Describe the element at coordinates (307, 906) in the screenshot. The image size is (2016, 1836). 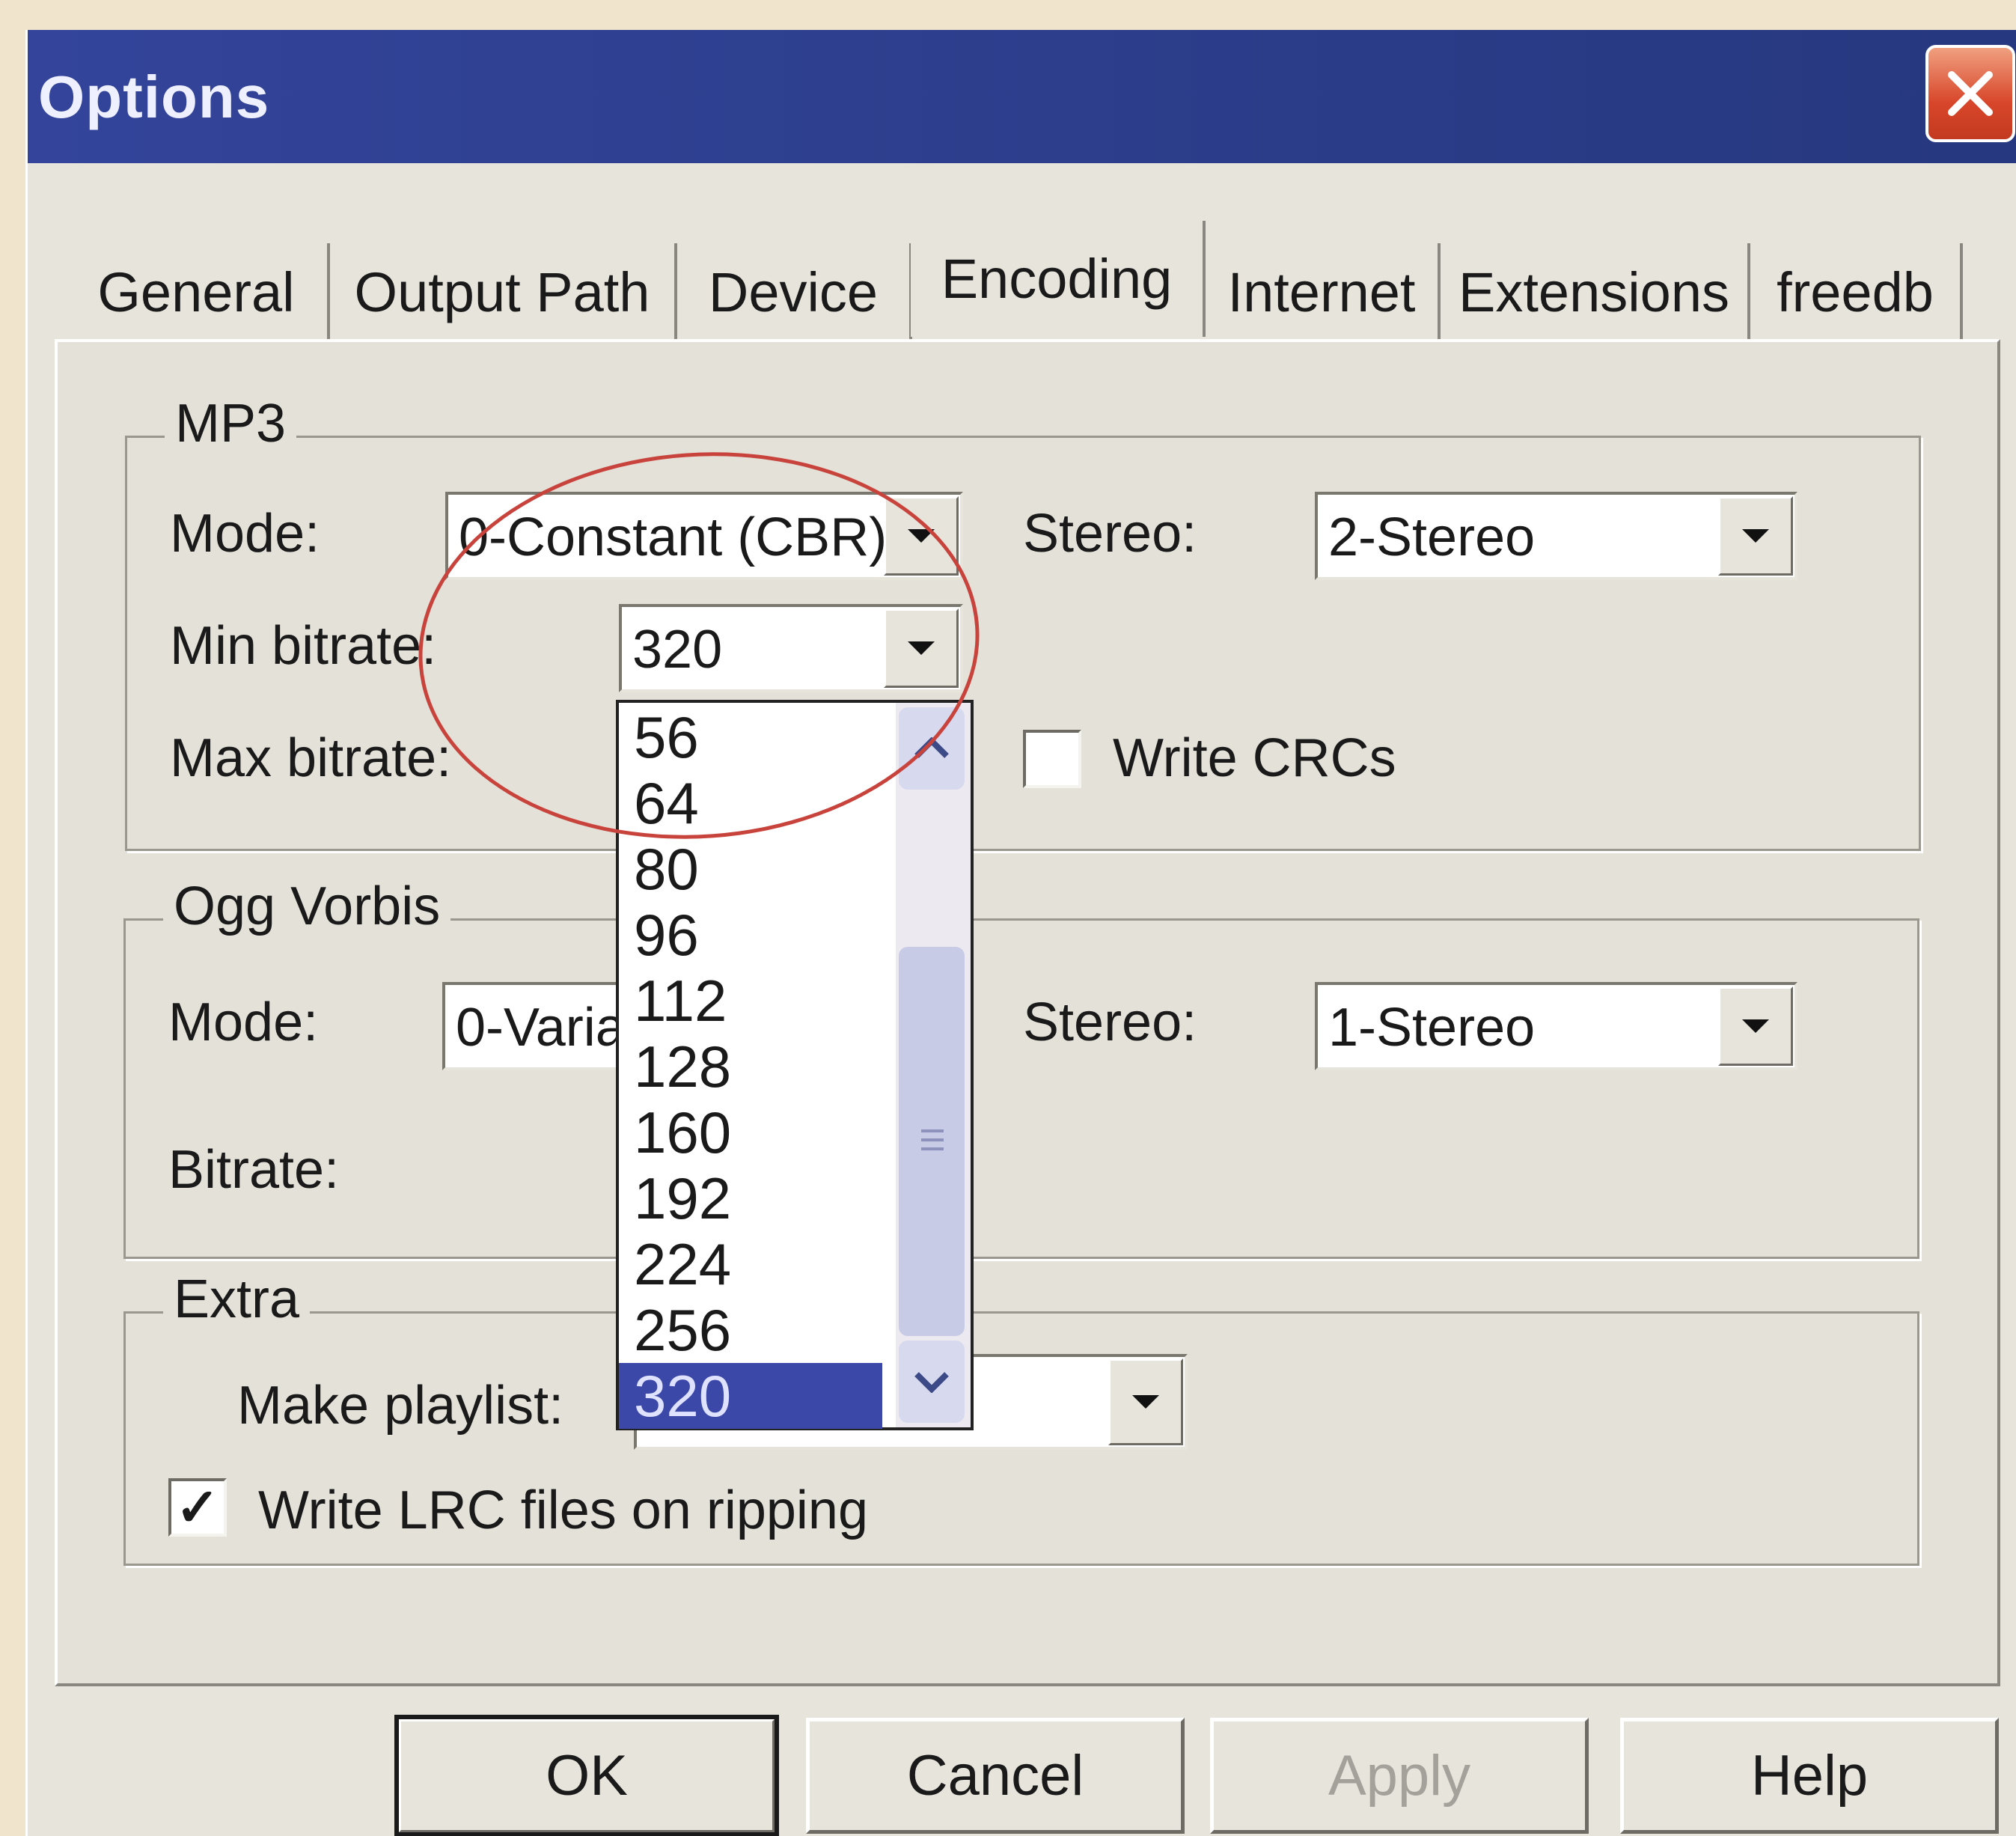
I see `ogg-legend: Ogg Vorbis` at that location.